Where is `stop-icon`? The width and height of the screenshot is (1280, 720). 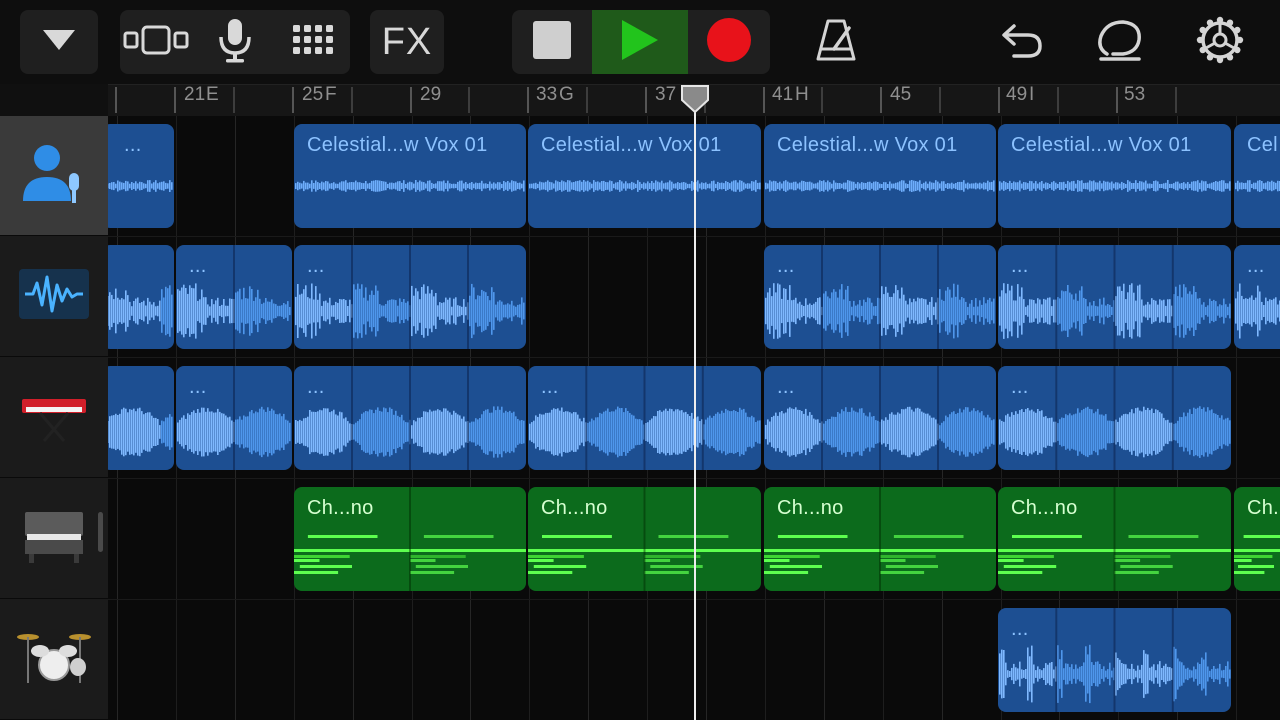 stop-icon is located at coordinates (552, 42).